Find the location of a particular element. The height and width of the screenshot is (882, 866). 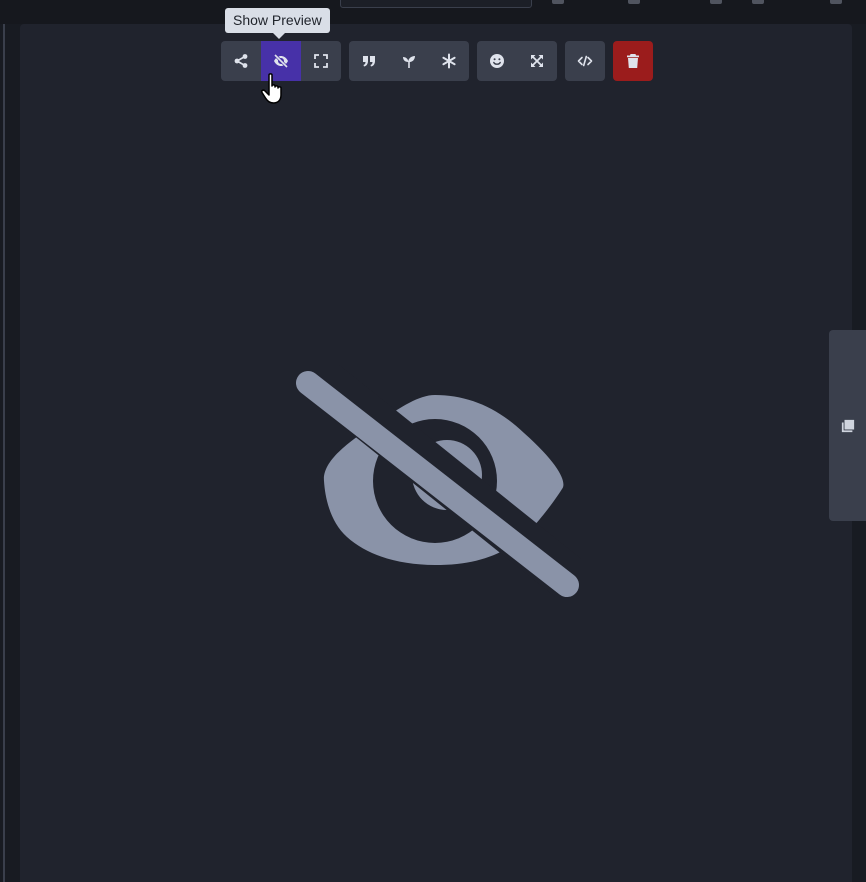

arrows-expand-icon is located at coordinates (537, 61).